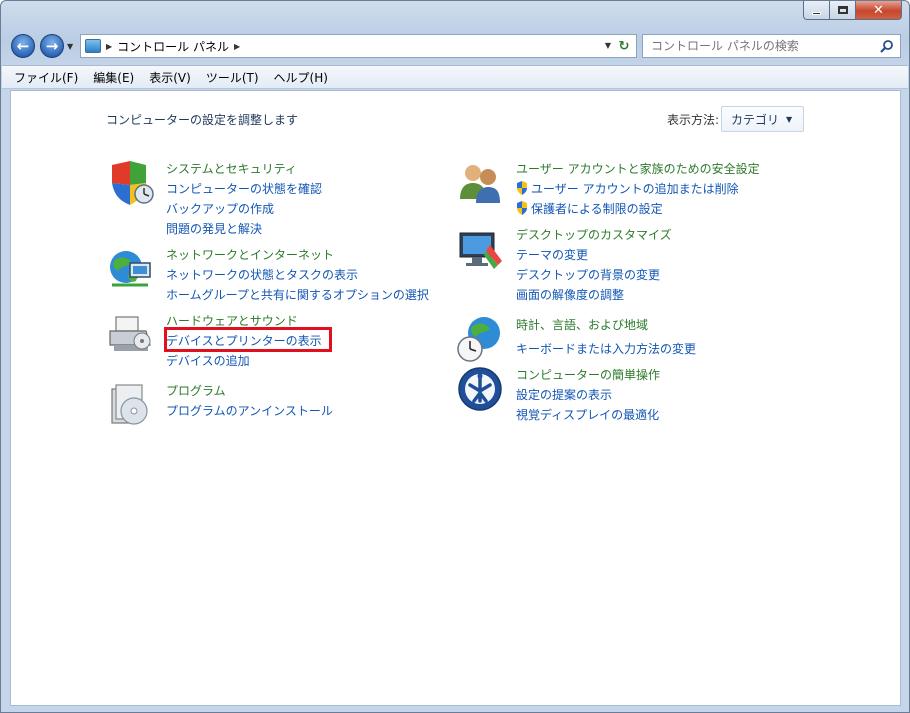  What do you see at coordinates (816, 10) in the screenshot?
I see `minimize-button` at bounding box center [816, 10].